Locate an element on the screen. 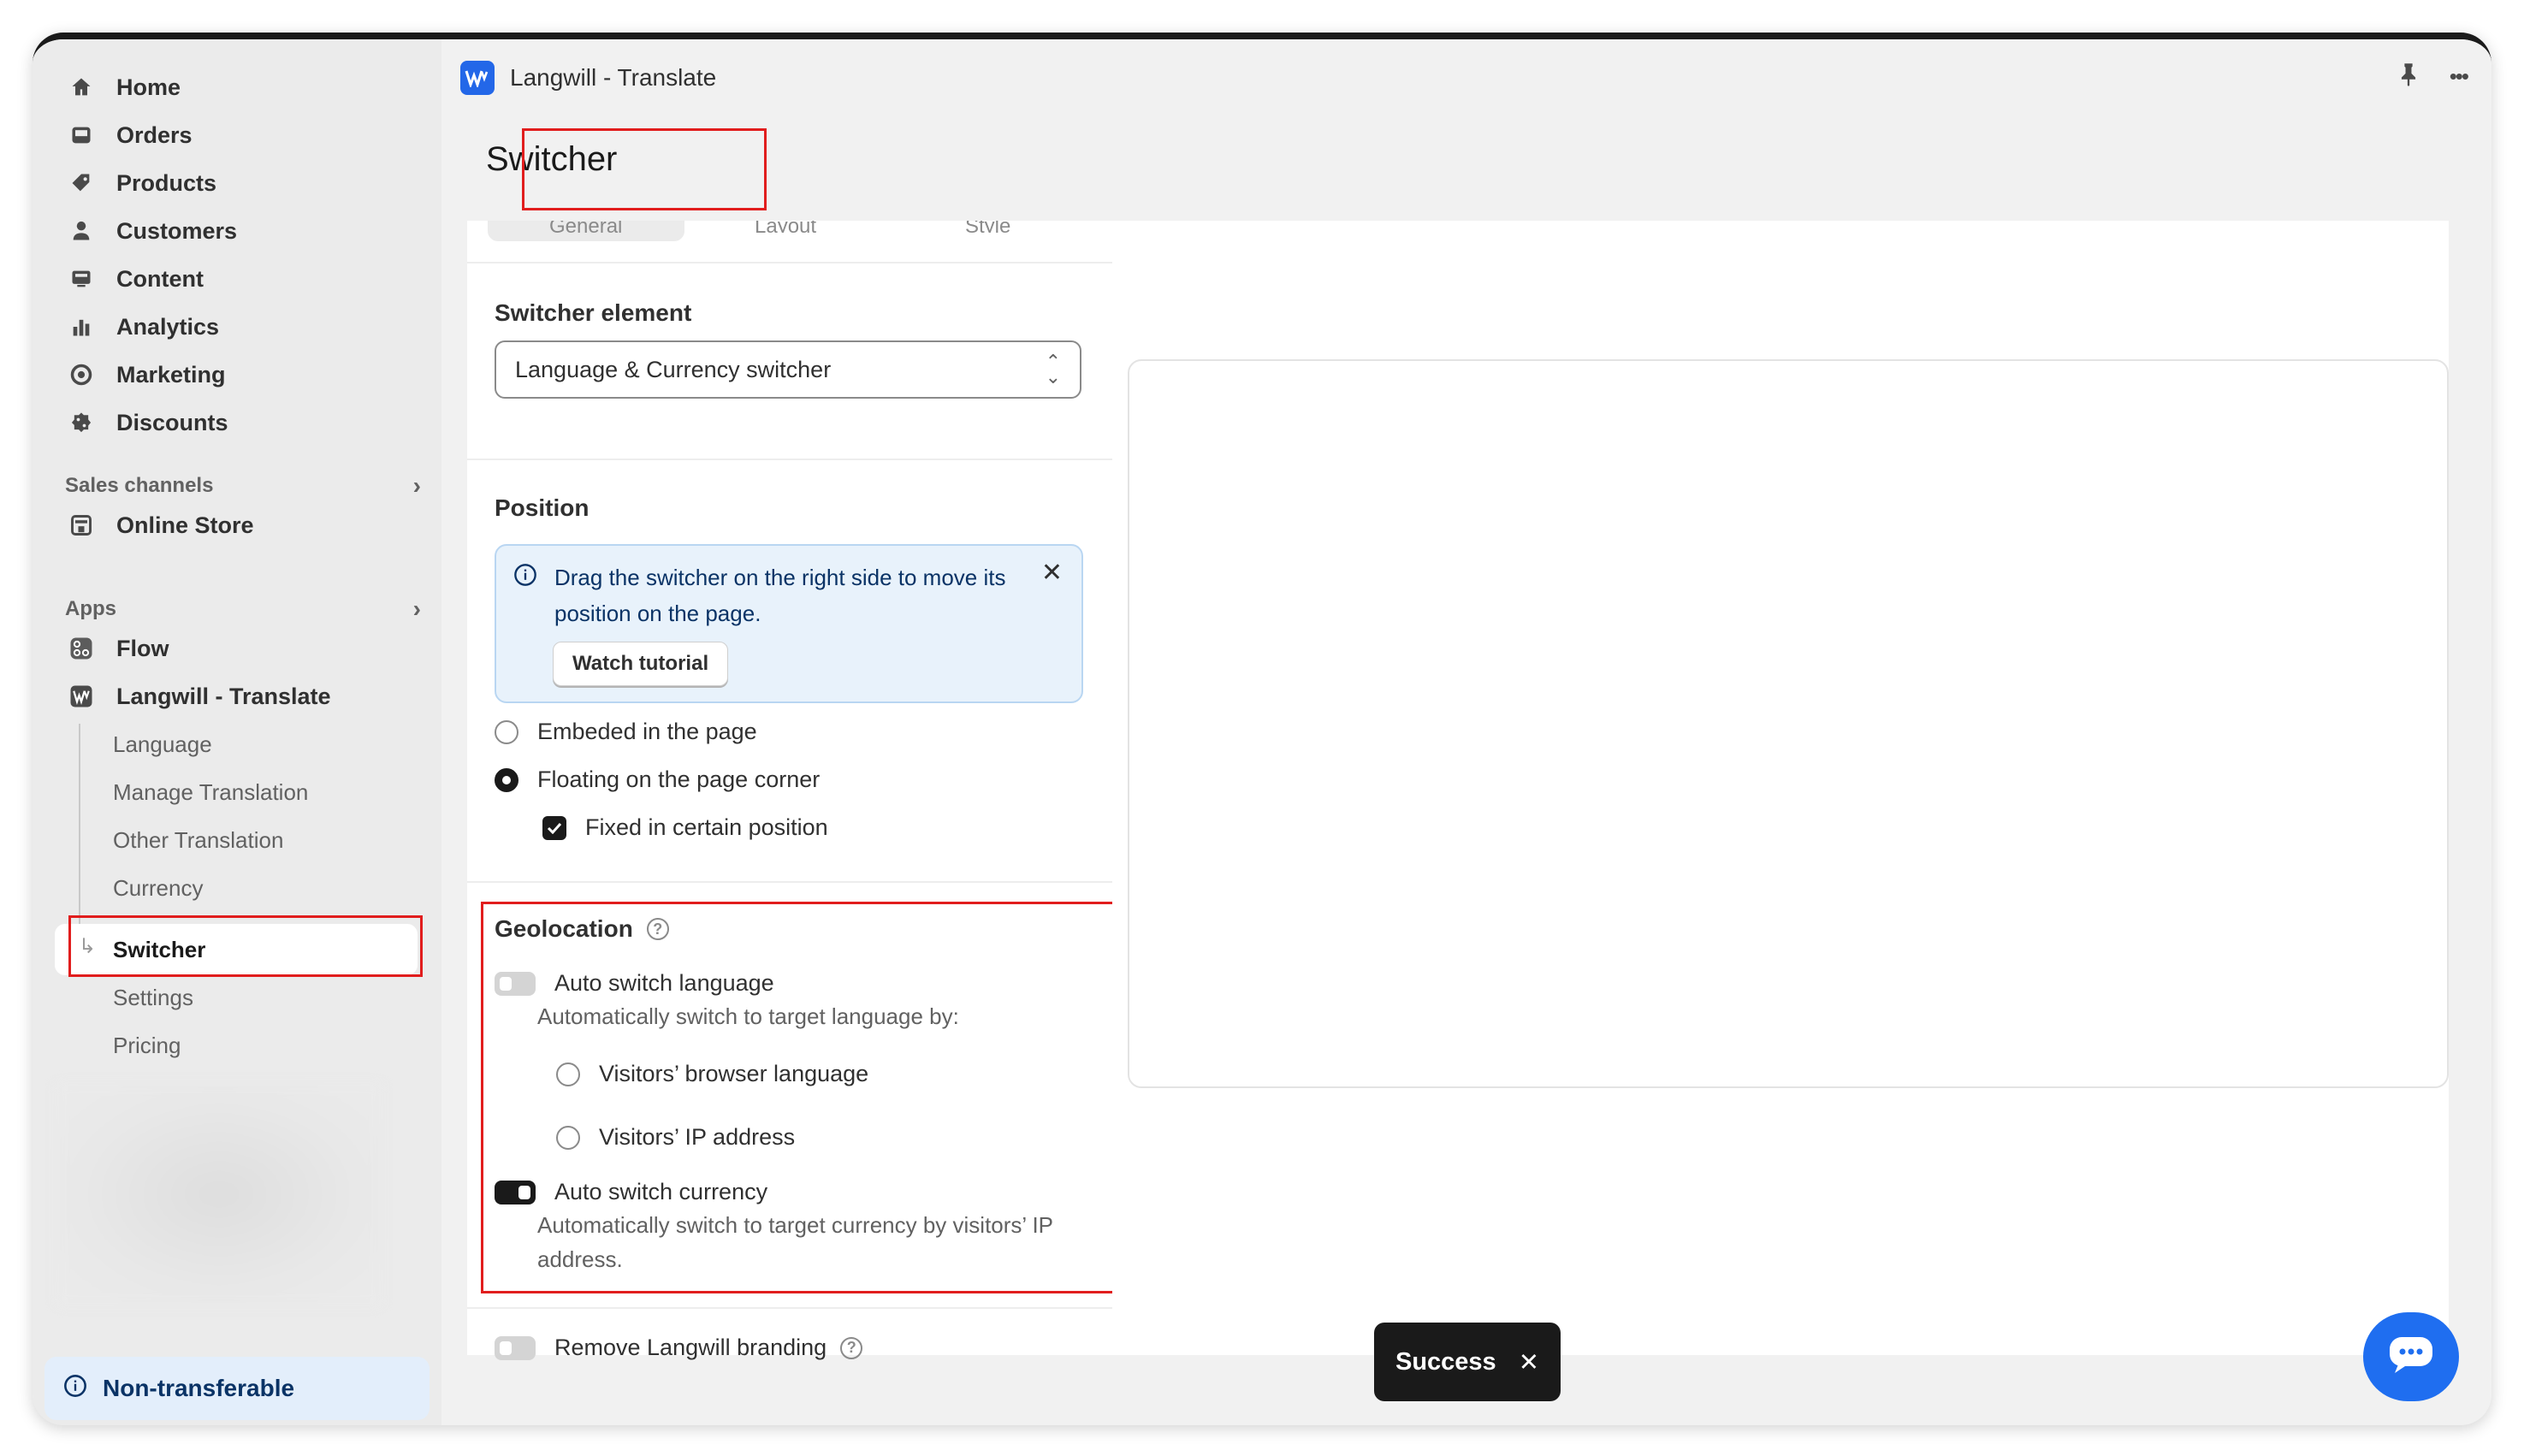 Image resolution: width=2524 pixels, height=1456 pixels. bar-chart-icon is located at coordinates (81, 326).